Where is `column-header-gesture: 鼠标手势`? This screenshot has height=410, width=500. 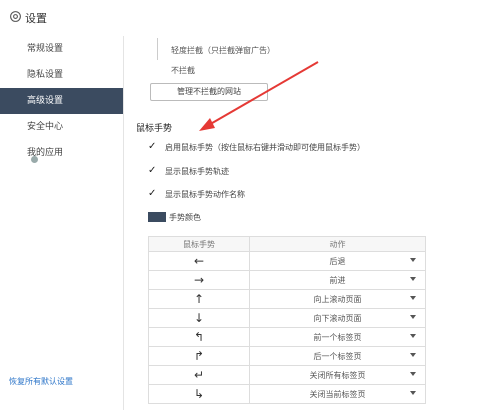 column-header-gesture: 鼠标手势 is located at coordinates (199, 244).